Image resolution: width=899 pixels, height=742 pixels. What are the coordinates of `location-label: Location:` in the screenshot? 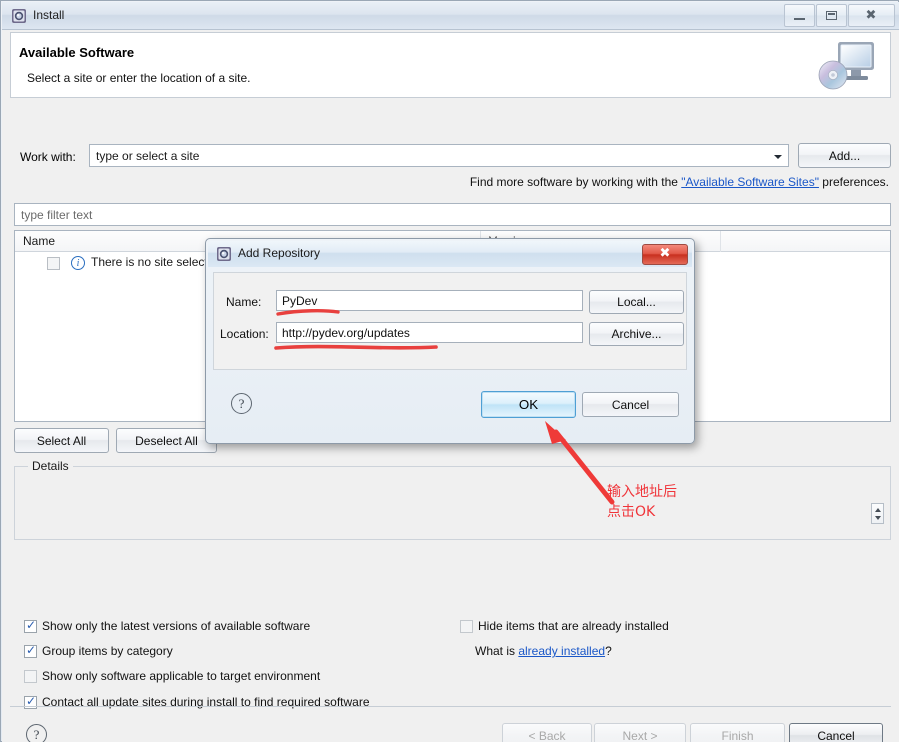 It's located at (244, 334).